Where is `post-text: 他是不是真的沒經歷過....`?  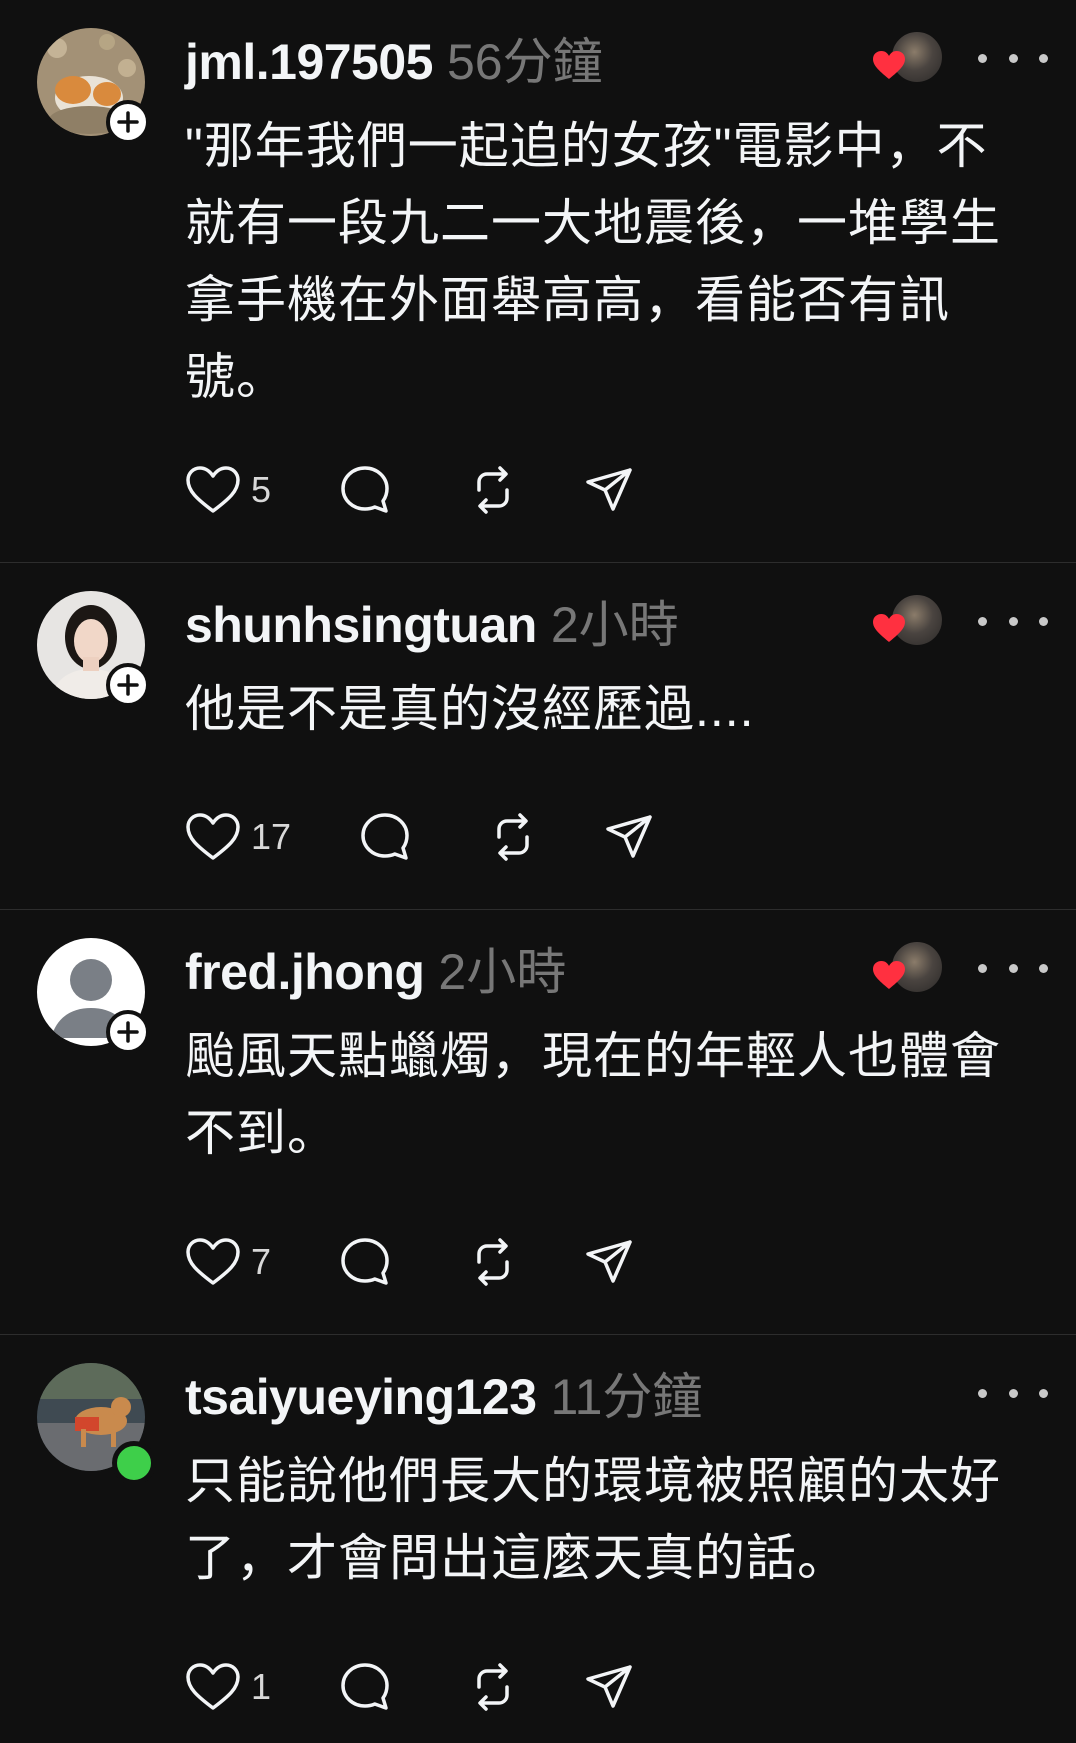 post-text: 他是不是真的沒經歷過.... is located at coordinates (470, 709).